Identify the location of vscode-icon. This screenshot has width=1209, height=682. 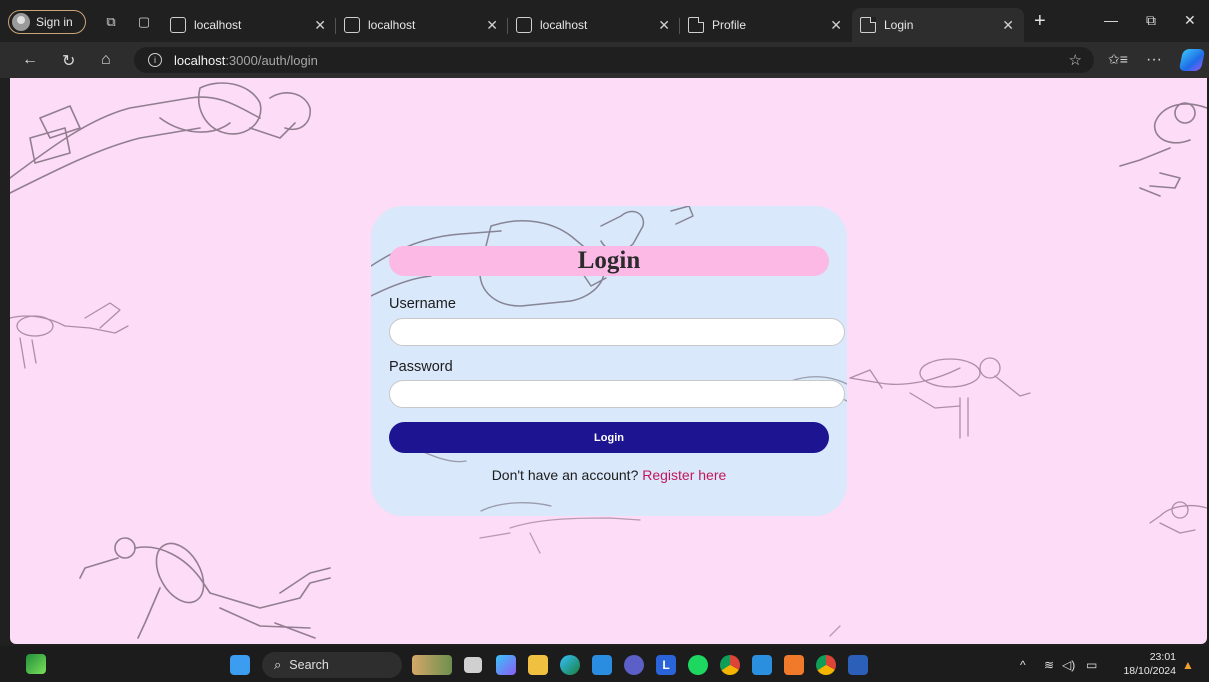
(762, 665).